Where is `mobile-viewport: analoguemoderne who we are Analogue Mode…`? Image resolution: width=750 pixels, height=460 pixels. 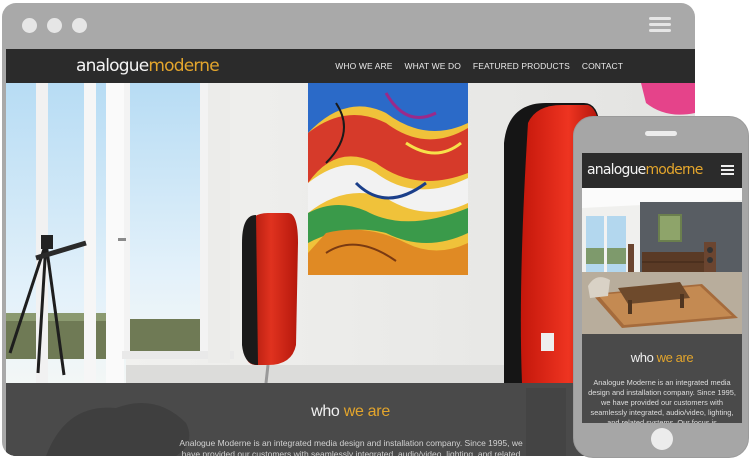 mobile-viewport: analoguemoderne who we are Analogue Mode… is located at coordinates (662, 288).